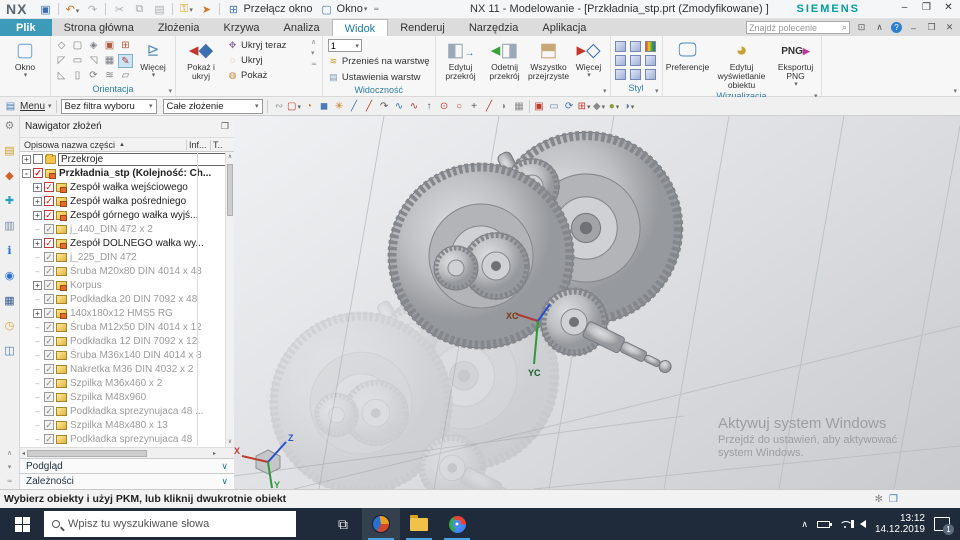 The width and height of the screenshot is (960, 540). What do you see at coordinates (369, 106) in the screenshot?
I see `line-endpoint-icon: ╱` at bounding box center [369, 106].